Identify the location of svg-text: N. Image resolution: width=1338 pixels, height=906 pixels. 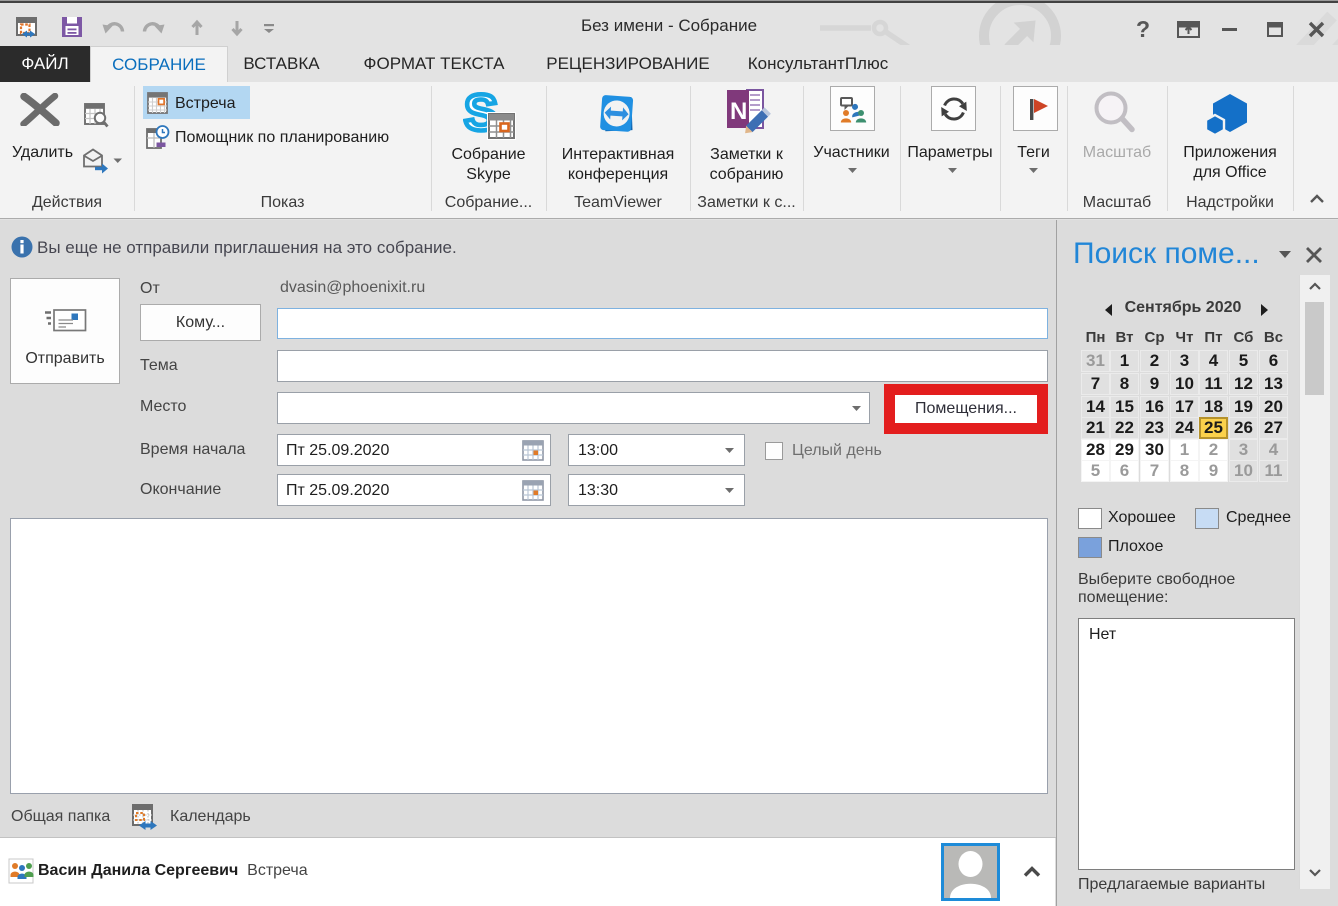
(738, 111).